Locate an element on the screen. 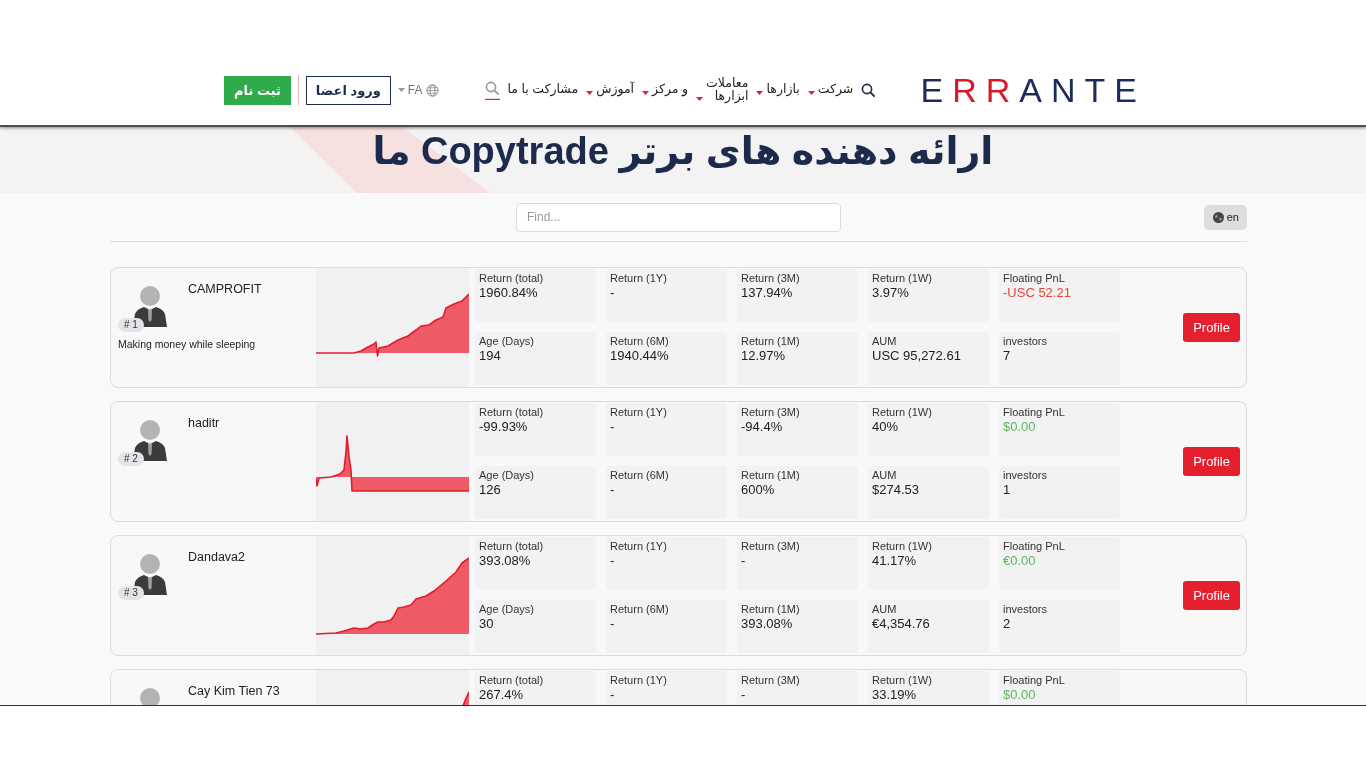 The width and height of the screenshot is (1366, 768). provider-name: CAMPROFIT is located at coordinates (225, 289).